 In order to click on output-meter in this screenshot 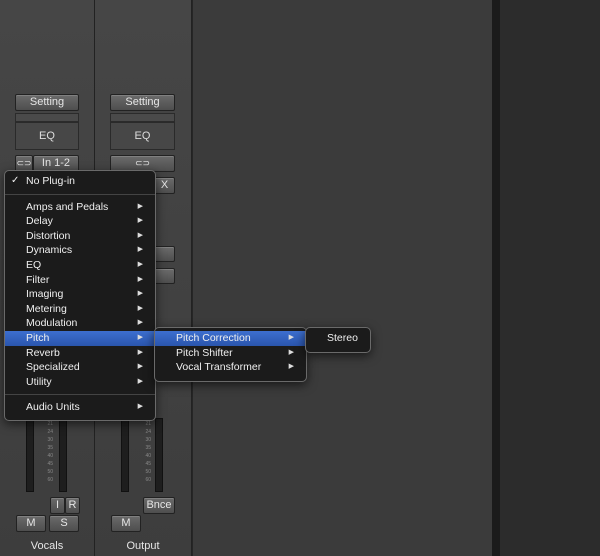, I will do `click(159, 455)`.